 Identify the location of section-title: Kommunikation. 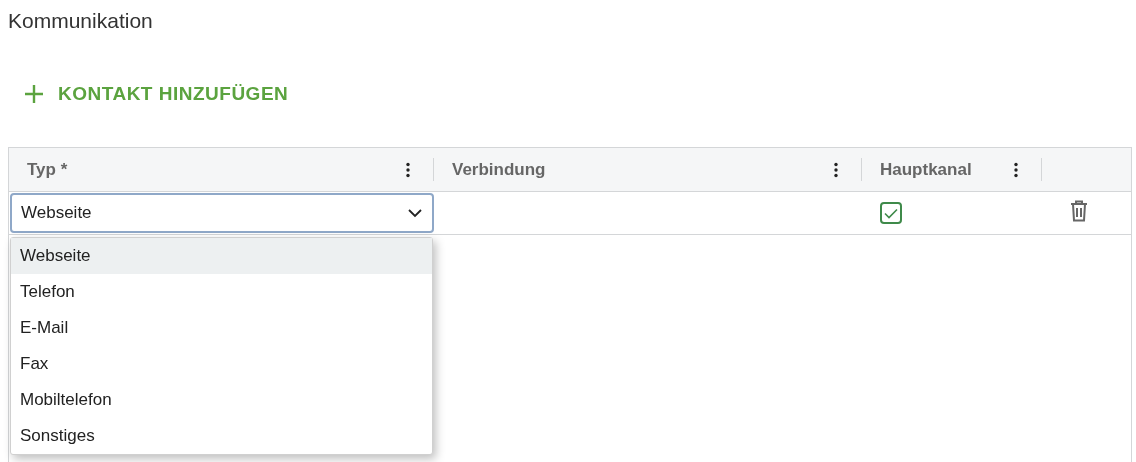
(80, 21).